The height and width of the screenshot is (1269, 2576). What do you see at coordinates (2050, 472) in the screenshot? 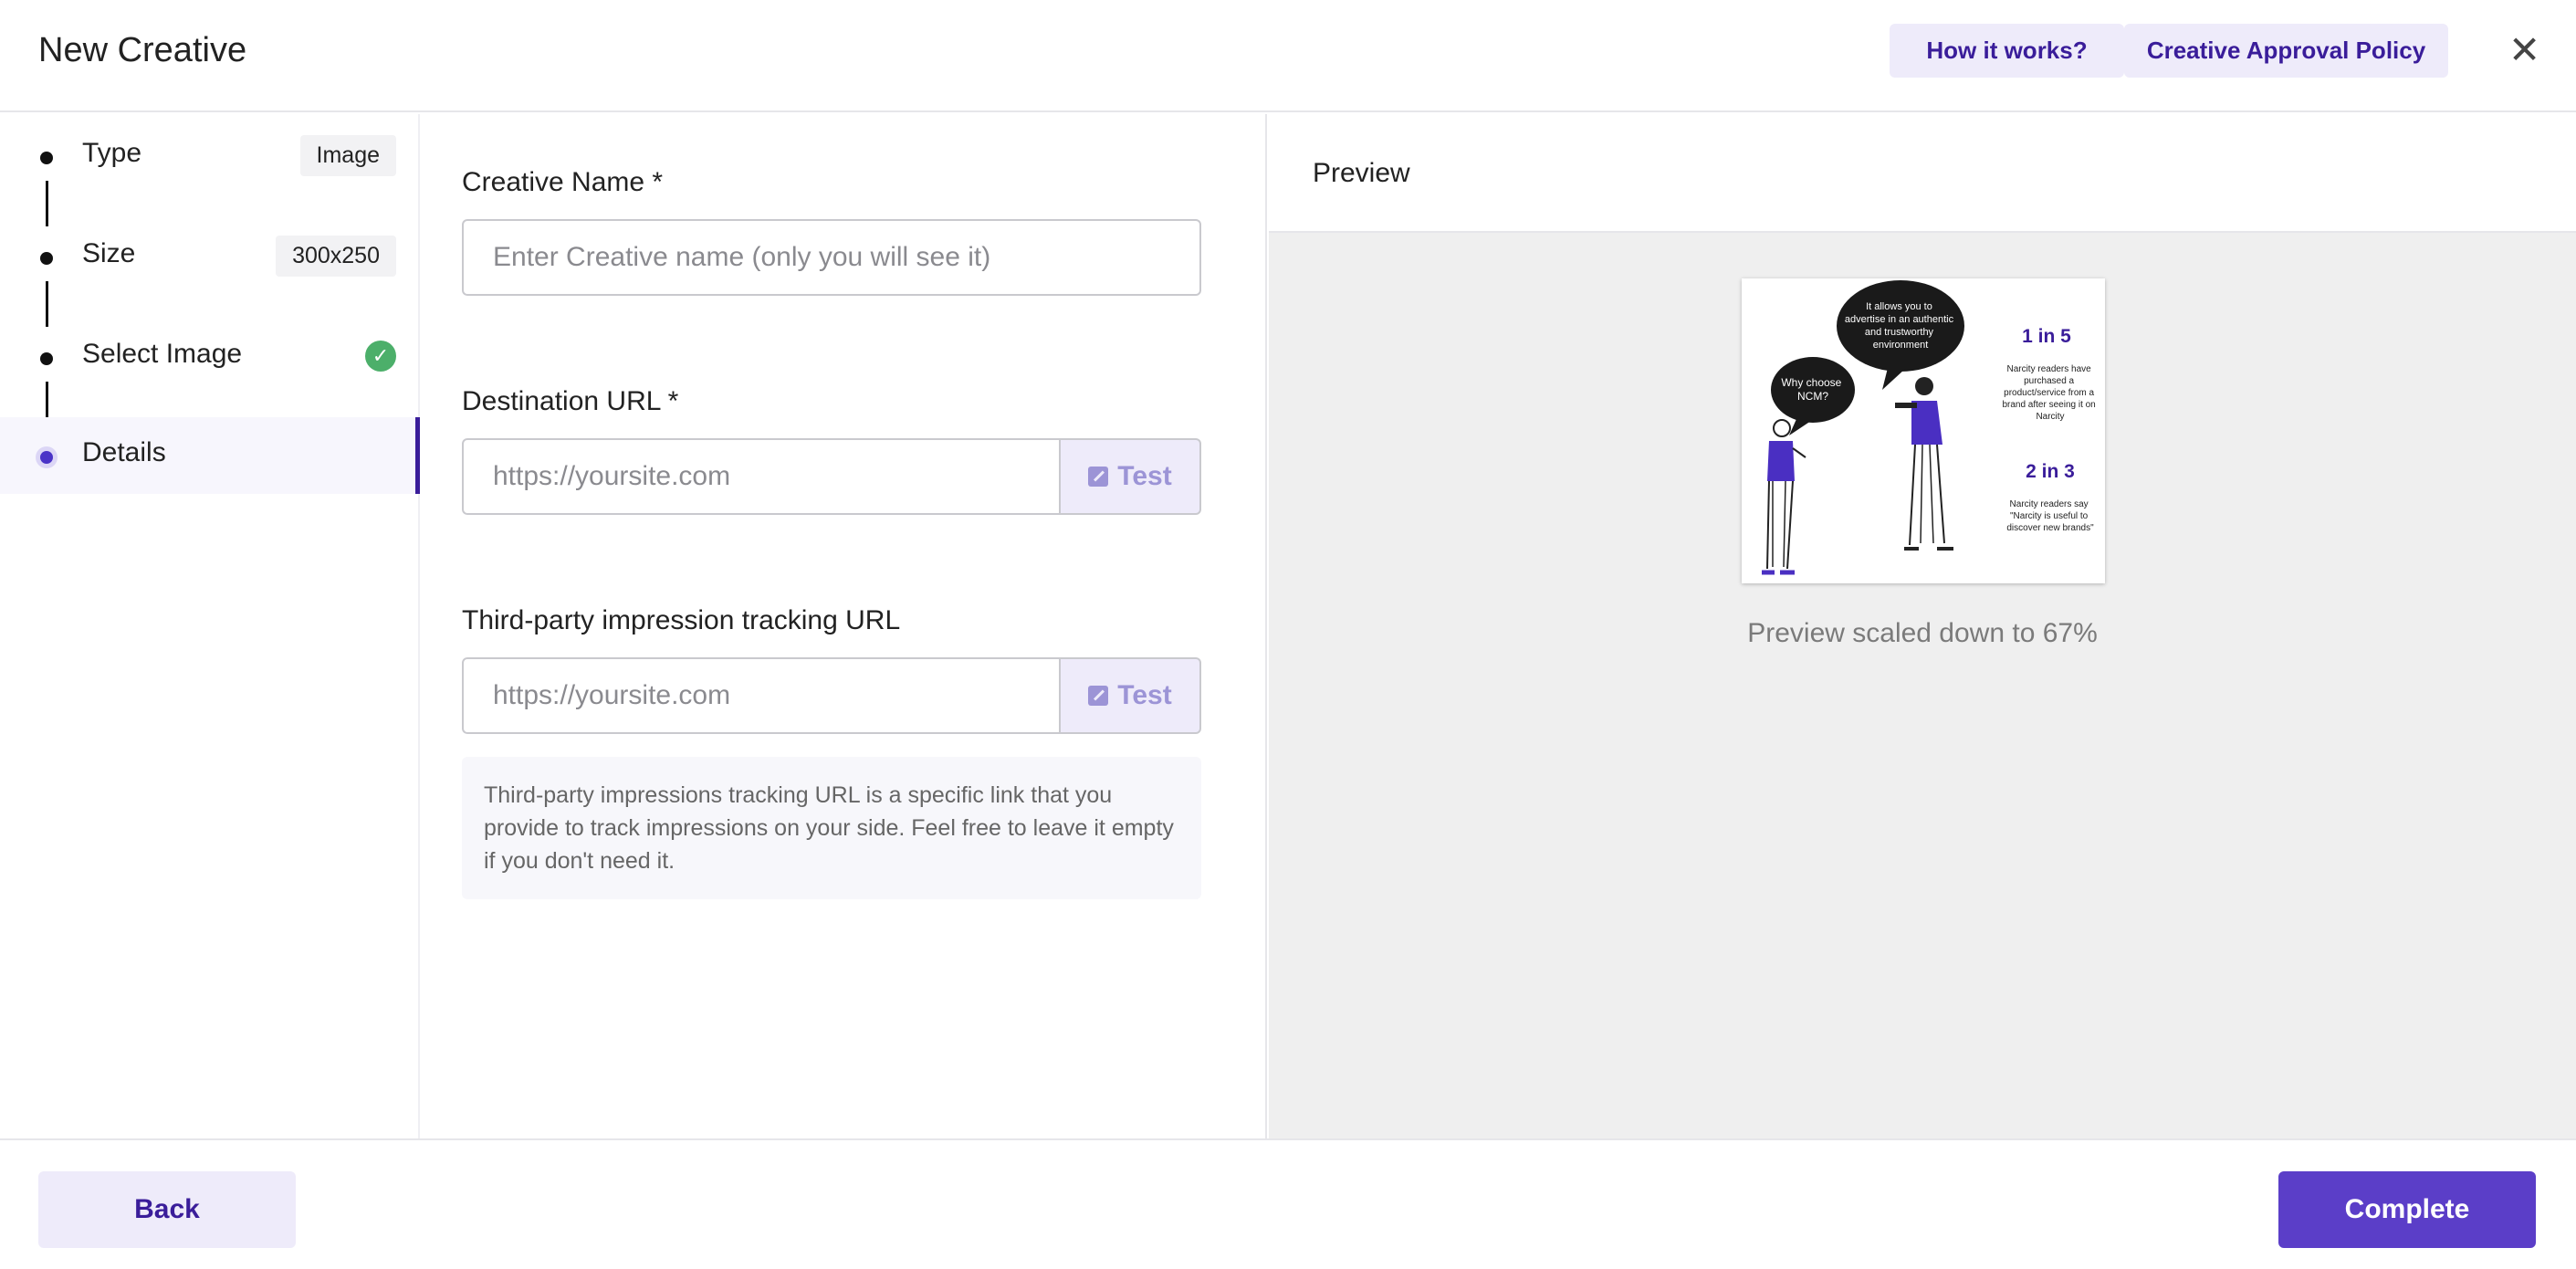
I see `stat-two: 2 in 3` at bounding box center [2050, 472].